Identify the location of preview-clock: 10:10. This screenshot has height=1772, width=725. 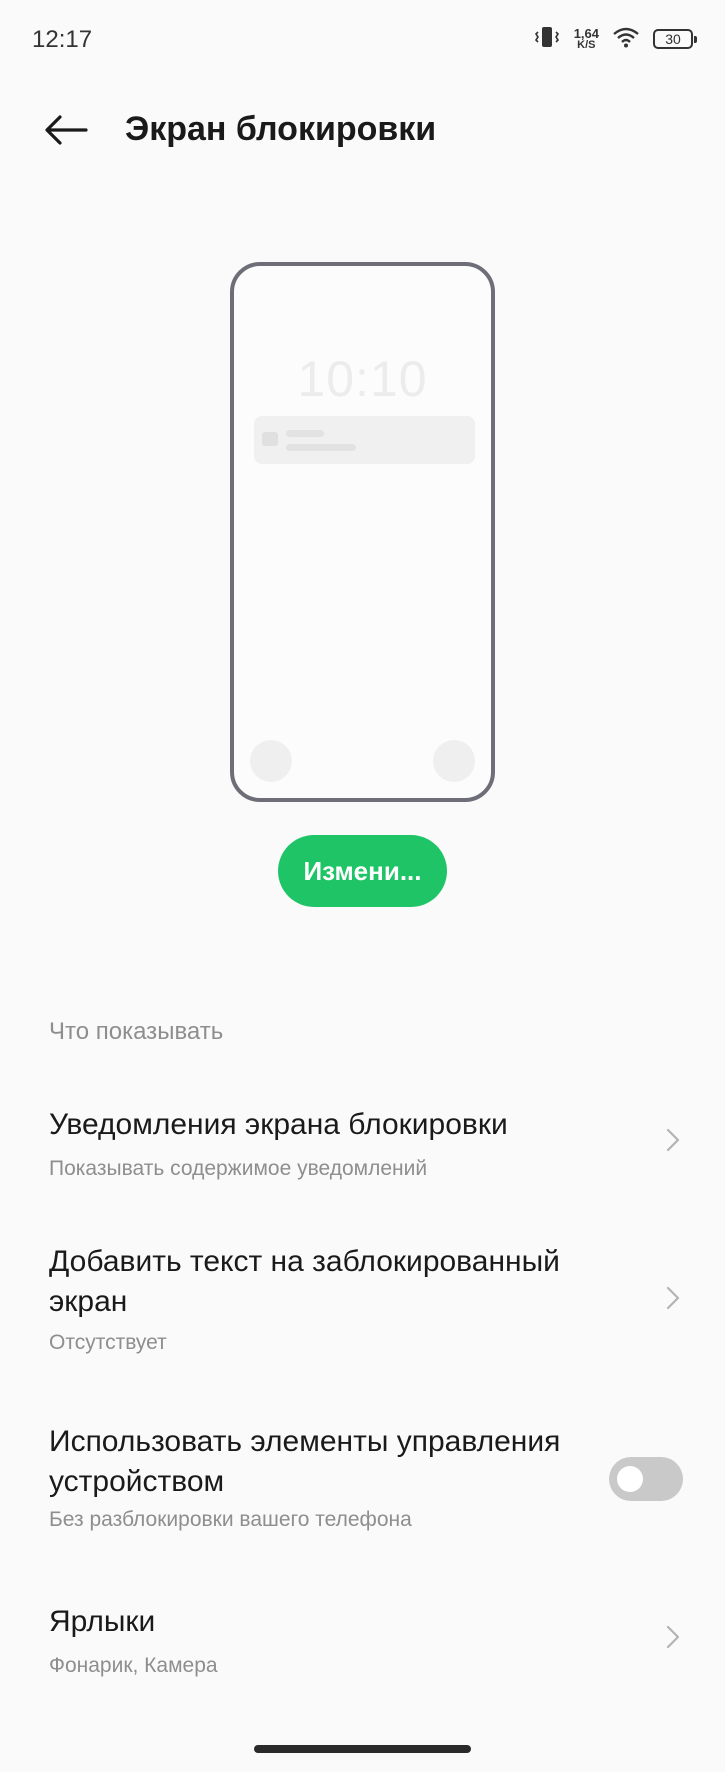
(362, 379).